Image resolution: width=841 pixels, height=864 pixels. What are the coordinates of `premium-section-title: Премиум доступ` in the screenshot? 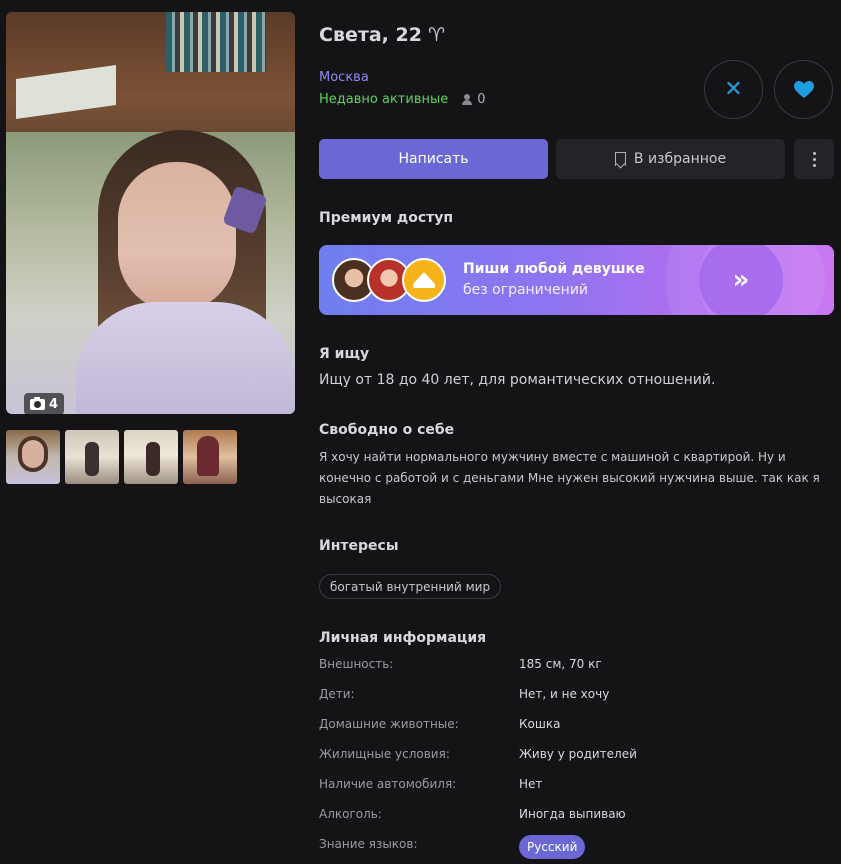 It's located at (386, 218).